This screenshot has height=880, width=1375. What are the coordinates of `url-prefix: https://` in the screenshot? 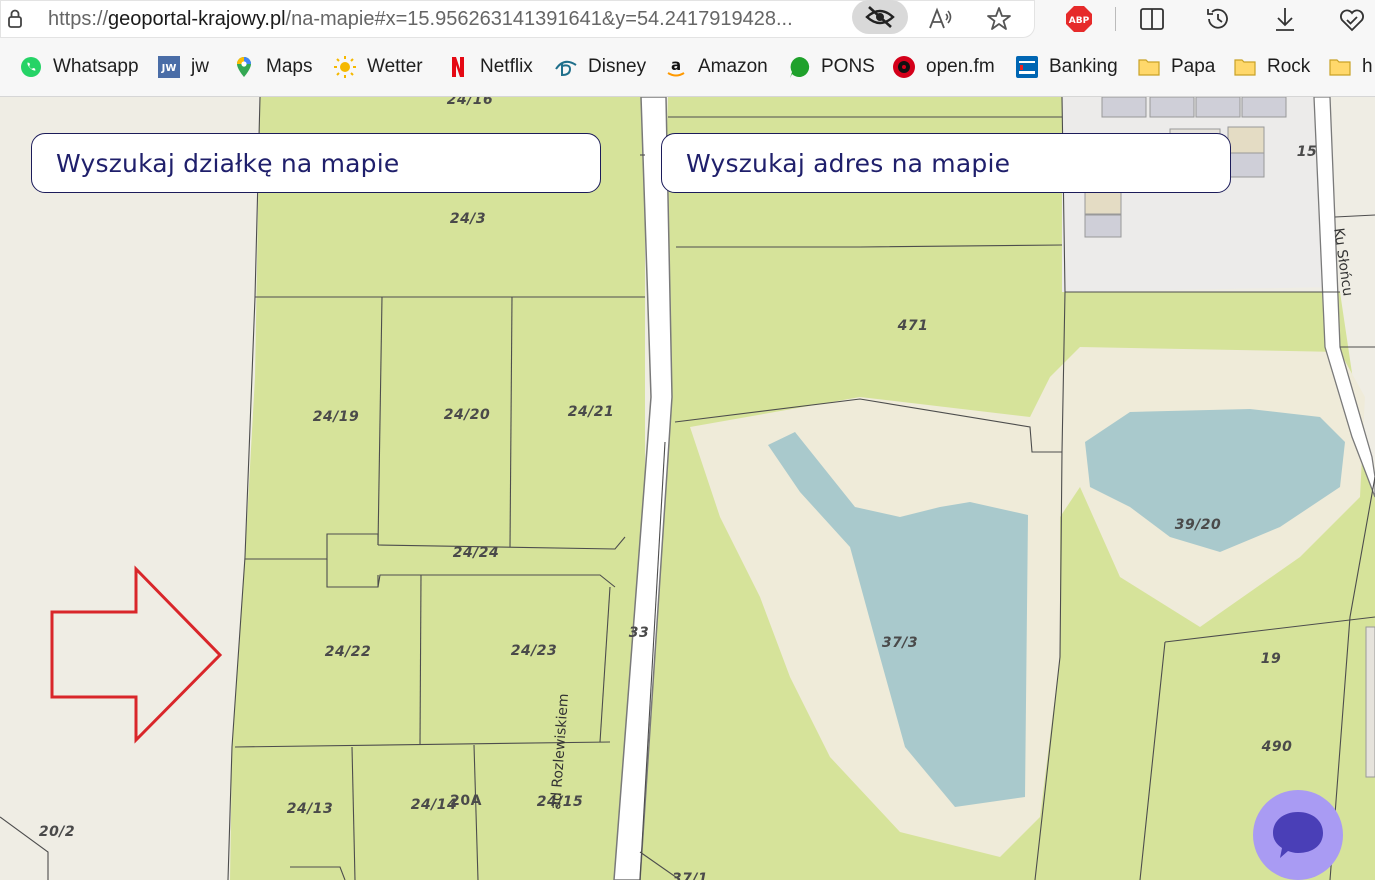 It's located at (78, 19).